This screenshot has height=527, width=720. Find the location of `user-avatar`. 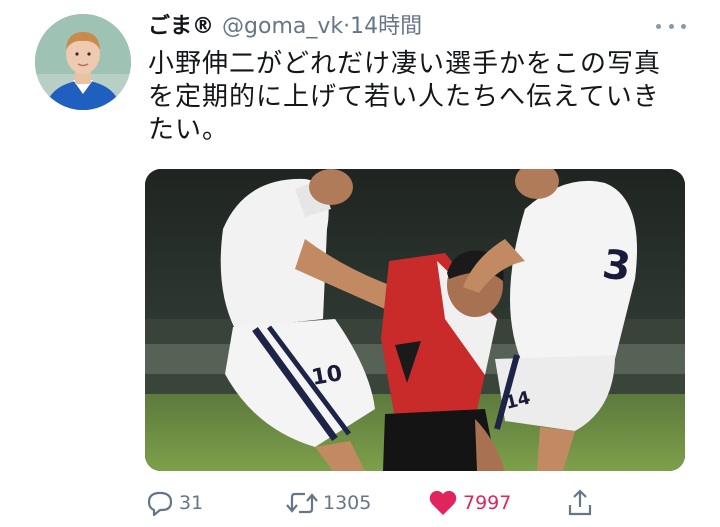

user-avatar is located at coordinates (83, 62).